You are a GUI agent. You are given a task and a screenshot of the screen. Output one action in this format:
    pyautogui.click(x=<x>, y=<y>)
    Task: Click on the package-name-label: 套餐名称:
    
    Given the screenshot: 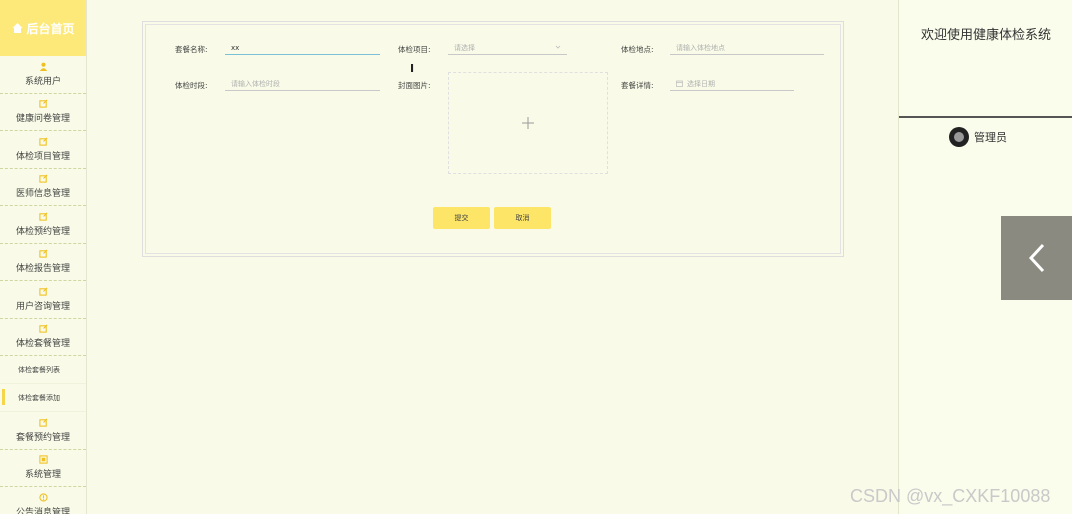 What is the action you would take?
    pyautogui.click(x=191, y=49)
    